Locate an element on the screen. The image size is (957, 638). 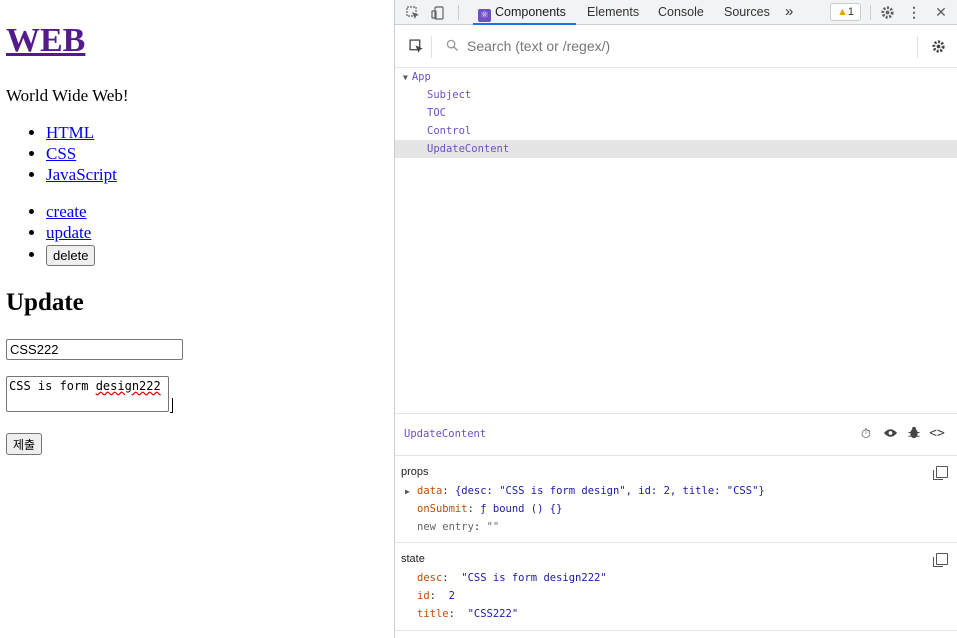
copy-props-icon is located at coordinates (940, 473).